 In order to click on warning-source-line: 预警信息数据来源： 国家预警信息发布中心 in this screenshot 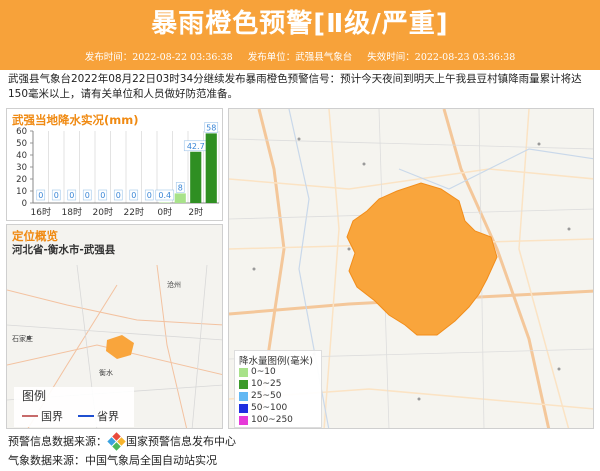, I will do `click(122, 441)`.